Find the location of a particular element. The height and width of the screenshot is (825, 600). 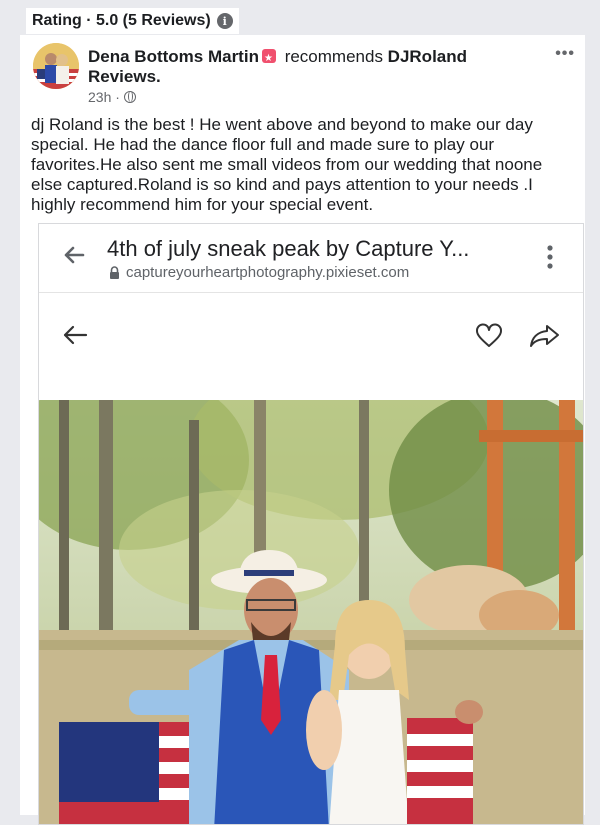

globe-icon is located at coordinates (129, 97).